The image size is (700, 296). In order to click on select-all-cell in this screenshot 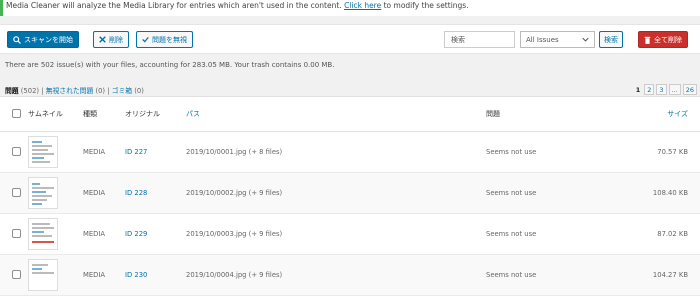, I will do `click(14, 114)`.